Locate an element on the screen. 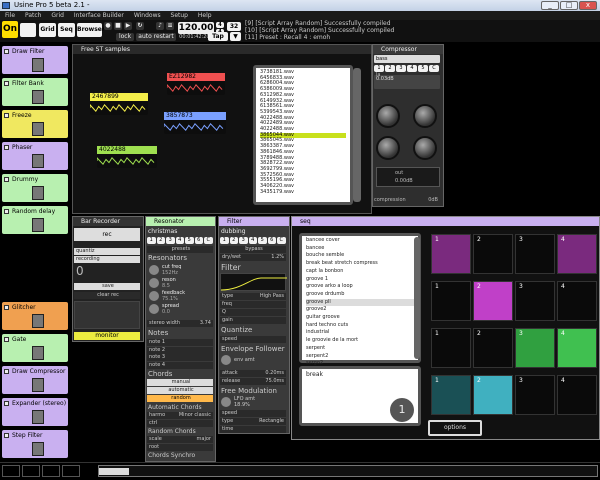 This screenshot has width=600, height=480. maximize-button: □ is located at coordinates (569, 5).